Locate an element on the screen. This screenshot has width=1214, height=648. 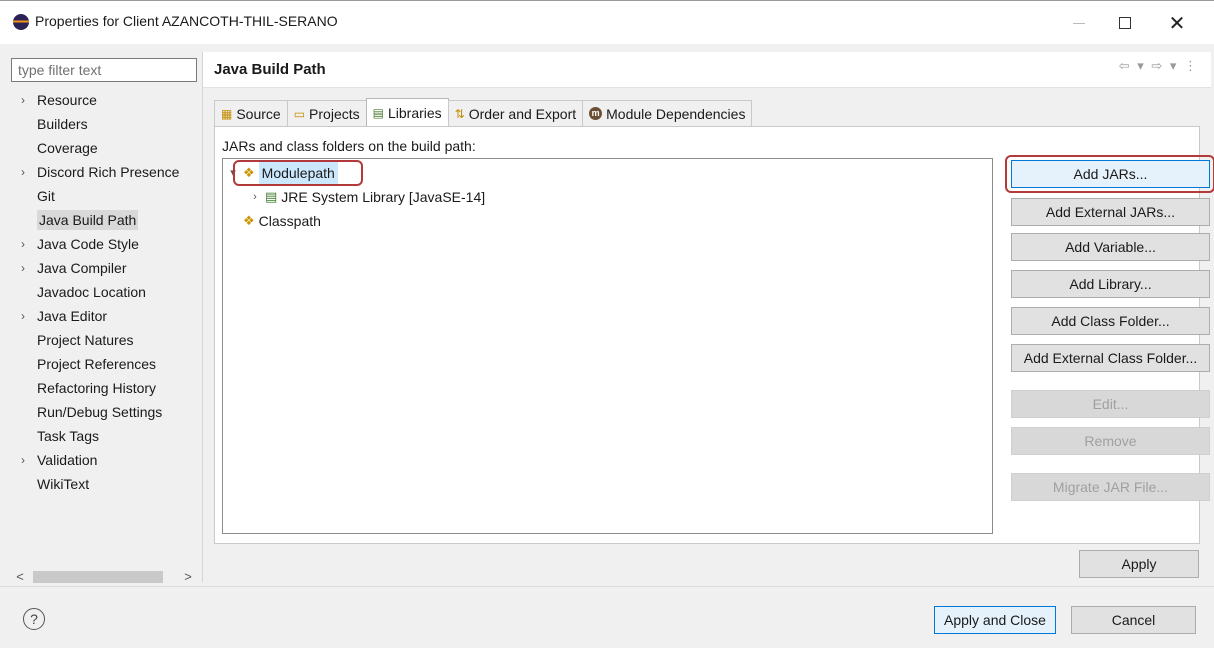
sidebar-item-run-debug-settings: Run/Debug Settings is located at coordinates (104, 412).